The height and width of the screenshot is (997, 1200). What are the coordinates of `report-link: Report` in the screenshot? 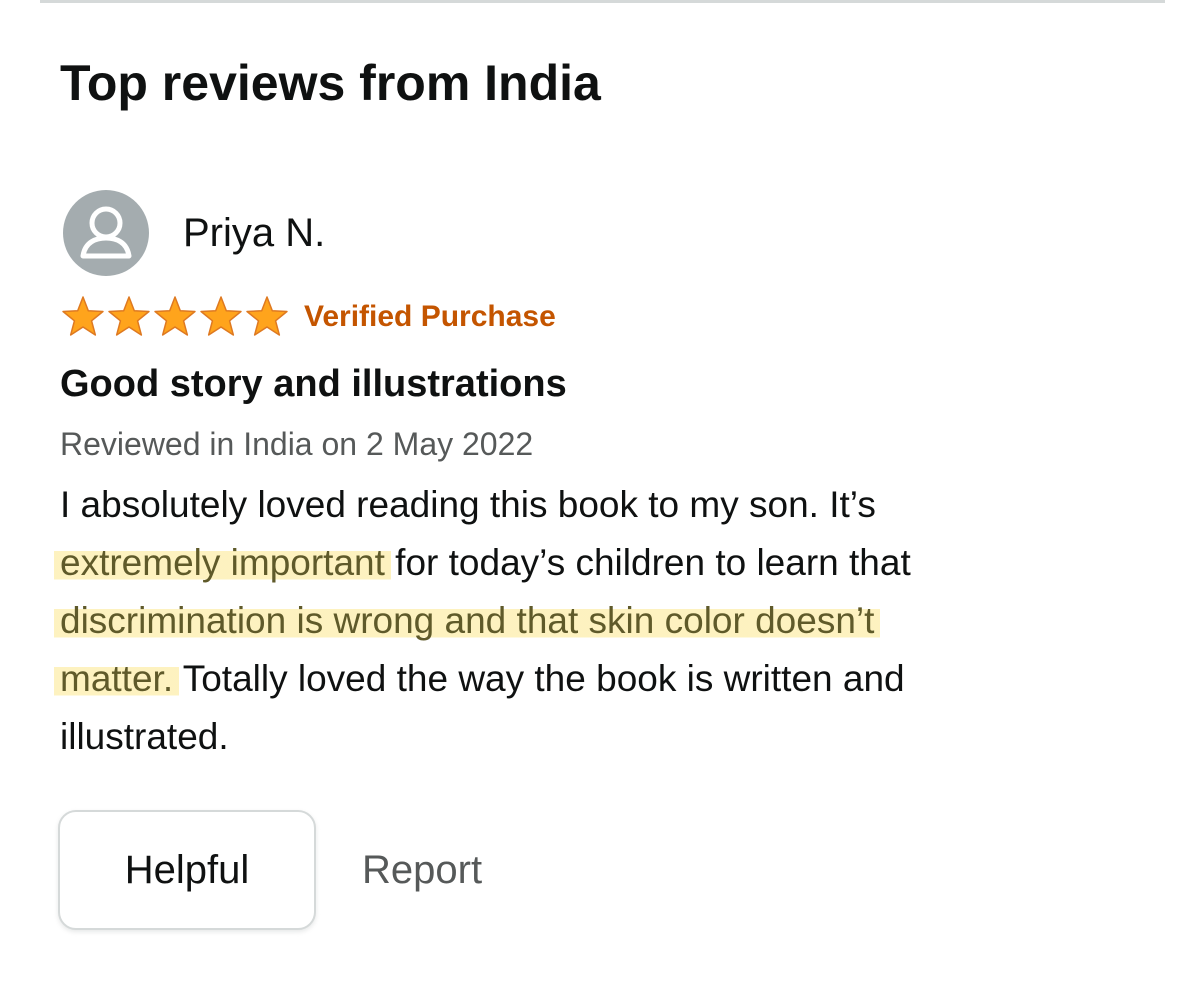 It's located at (422, 870).